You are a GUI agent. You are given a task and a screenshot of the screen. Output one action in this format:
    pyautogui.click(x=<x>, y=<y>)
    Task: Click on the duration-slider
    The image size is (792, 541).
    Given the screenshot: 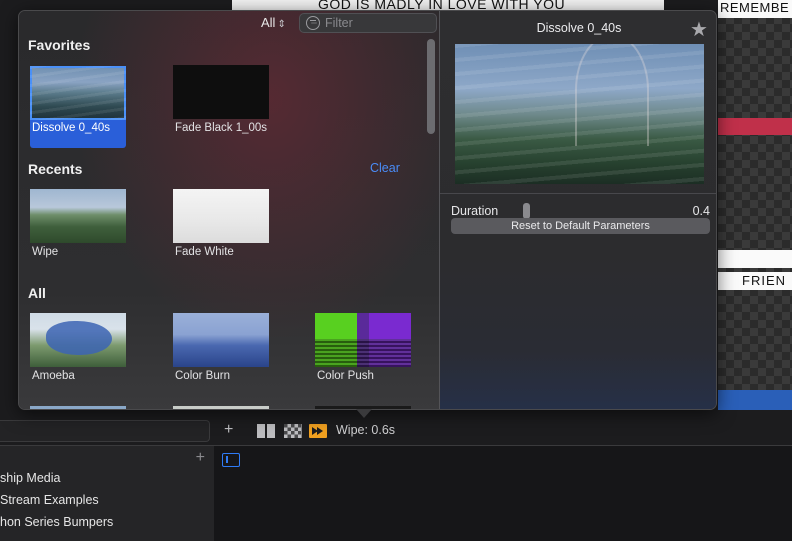 What is the action you would take?
    pyautogui.click(x=597, y=211)
    